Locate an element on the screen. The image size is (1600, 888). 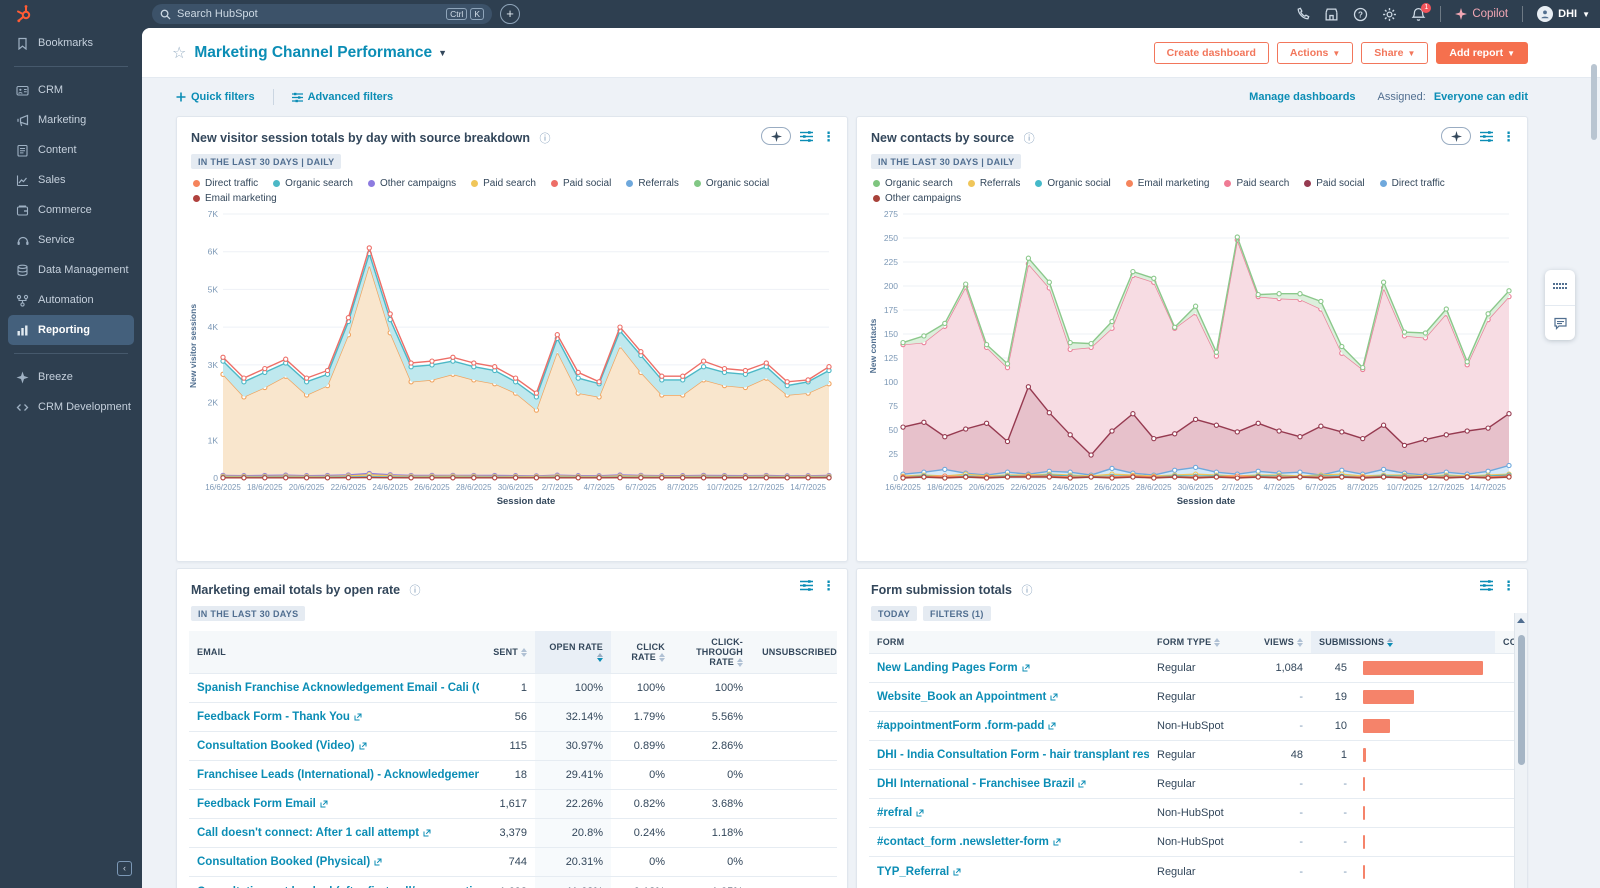
scrollbar-thumb is located at coordinates (1521, 700).